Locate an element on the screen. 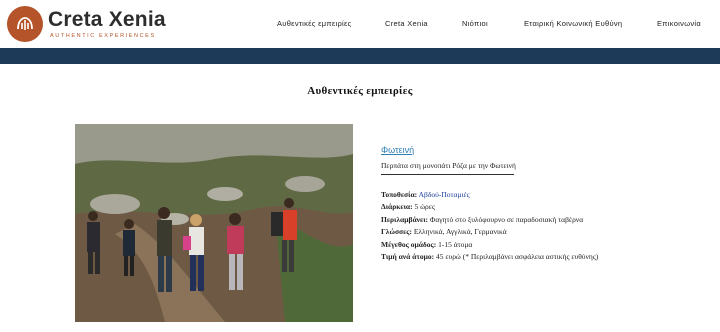 The height and width of the screenshot is (332, 720). experience-subtitle: Περπάτα στη μονοπάτι Ρόζα με την Φωτεινή is located at coordinates (448, 168).